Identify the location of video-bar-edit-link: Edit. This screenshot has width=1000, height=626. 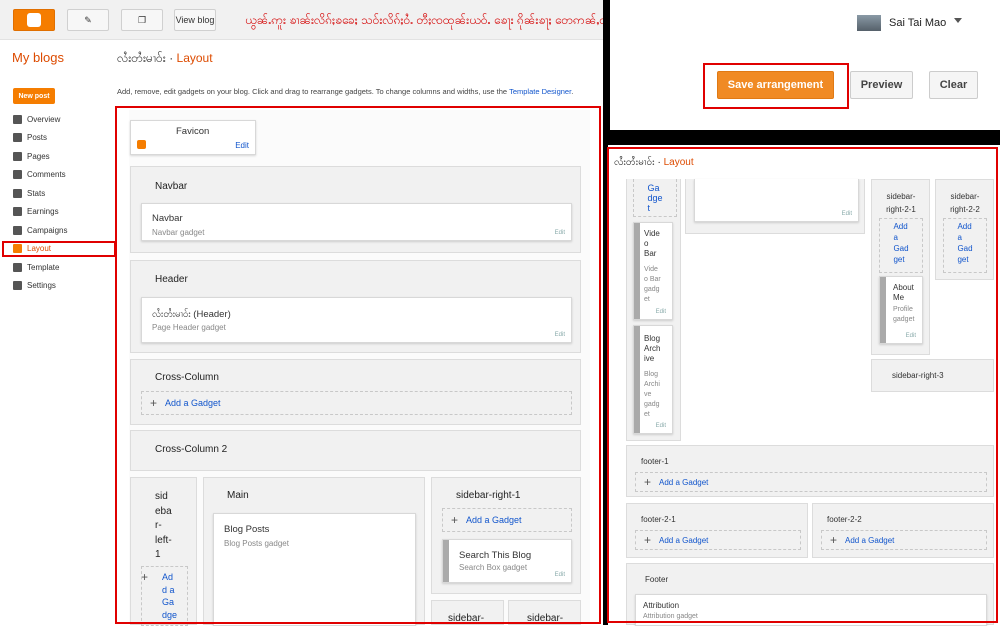
(661, 312).